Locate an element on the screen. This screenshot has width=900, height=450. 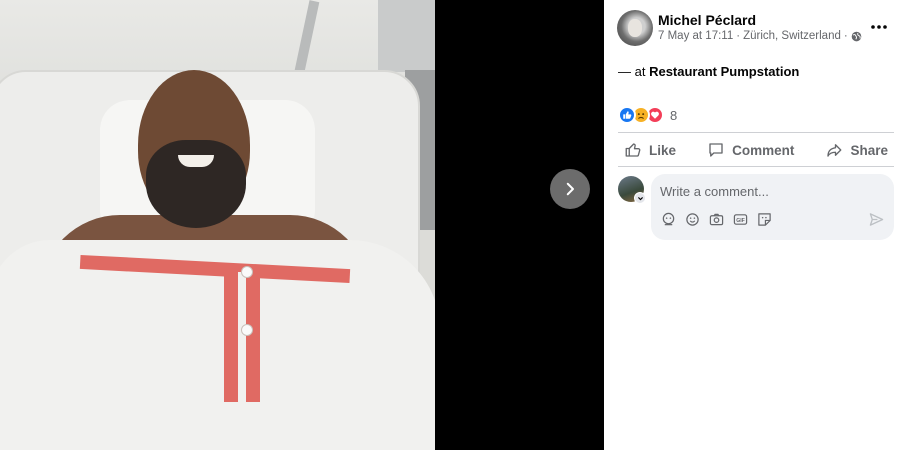
photo-gown-button-top is located at coordinates (247, 272).